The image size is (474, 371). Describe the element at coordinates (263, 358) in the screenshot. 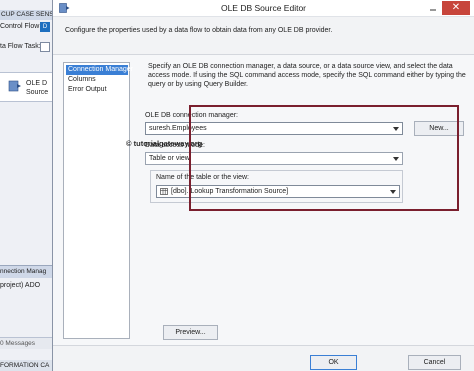

I see `dialog-footer: OK Cancel` at that location.